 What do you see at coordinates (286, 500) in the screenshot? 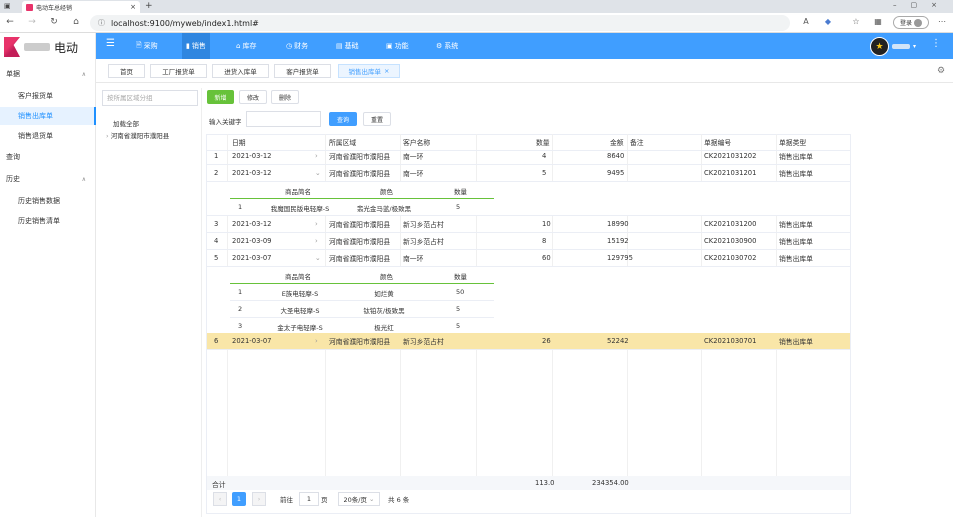
I see `goto-label: 前往` at bounding box center [286, 500].